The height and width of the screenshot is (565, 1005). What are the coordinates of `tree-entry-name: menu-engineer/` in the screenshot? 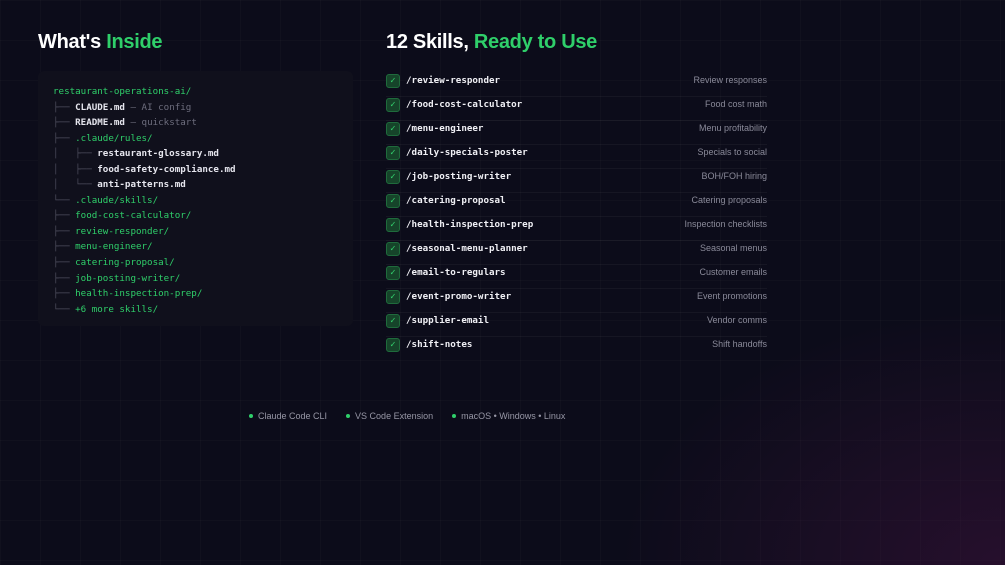 It's located at (114, 247).